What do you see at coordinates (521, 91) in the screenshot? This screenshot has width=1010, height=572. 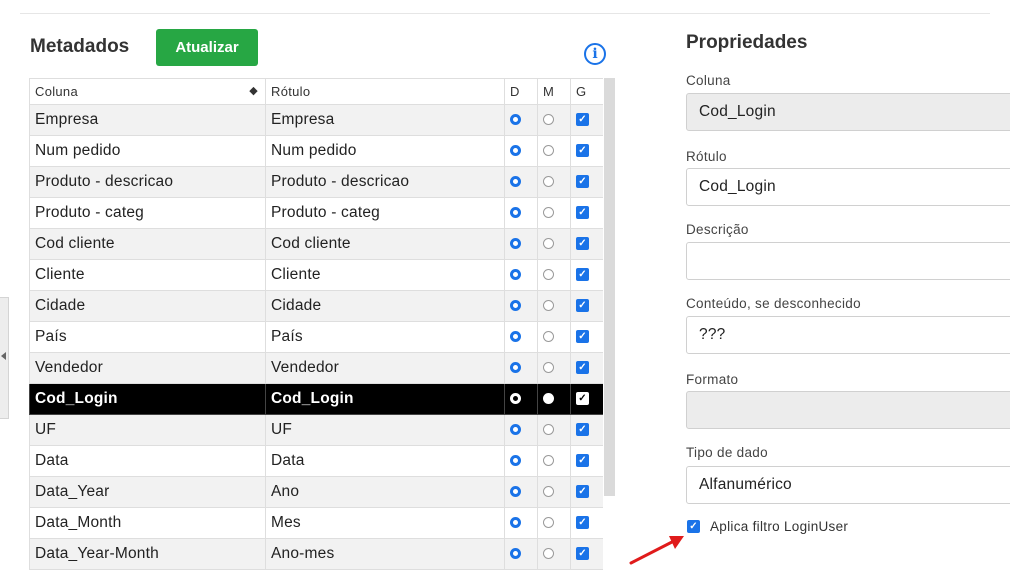 I see `column-header-d: D` at bounding box center [521, 91].